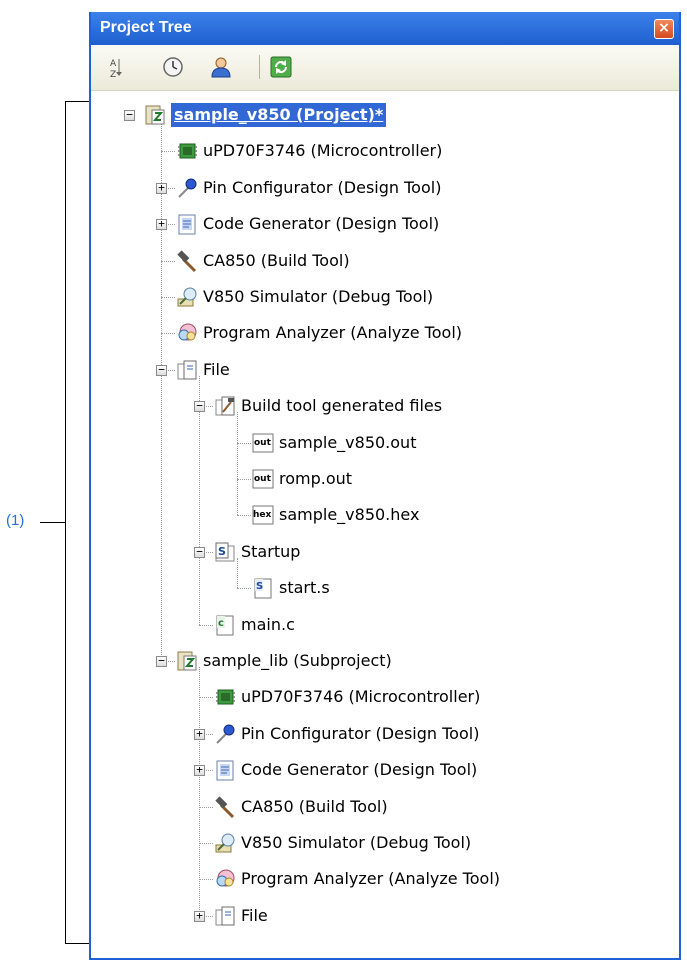 This screenshot has height=962, width=687. I want to click on svg-text: S, so click(259, 586).